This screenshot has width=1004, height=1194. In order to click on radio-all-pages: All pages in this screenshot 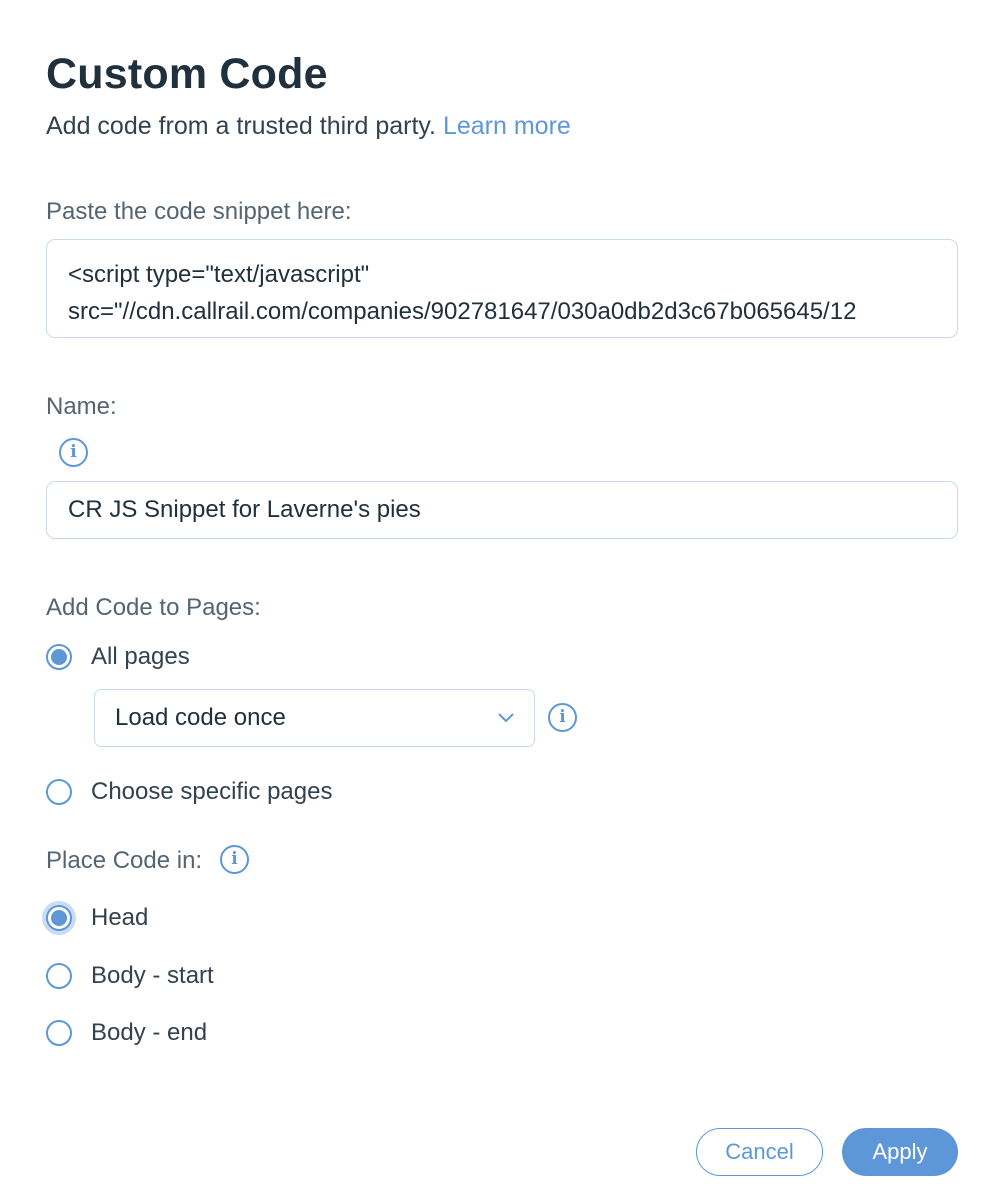, I will do `click(118, 657)`.